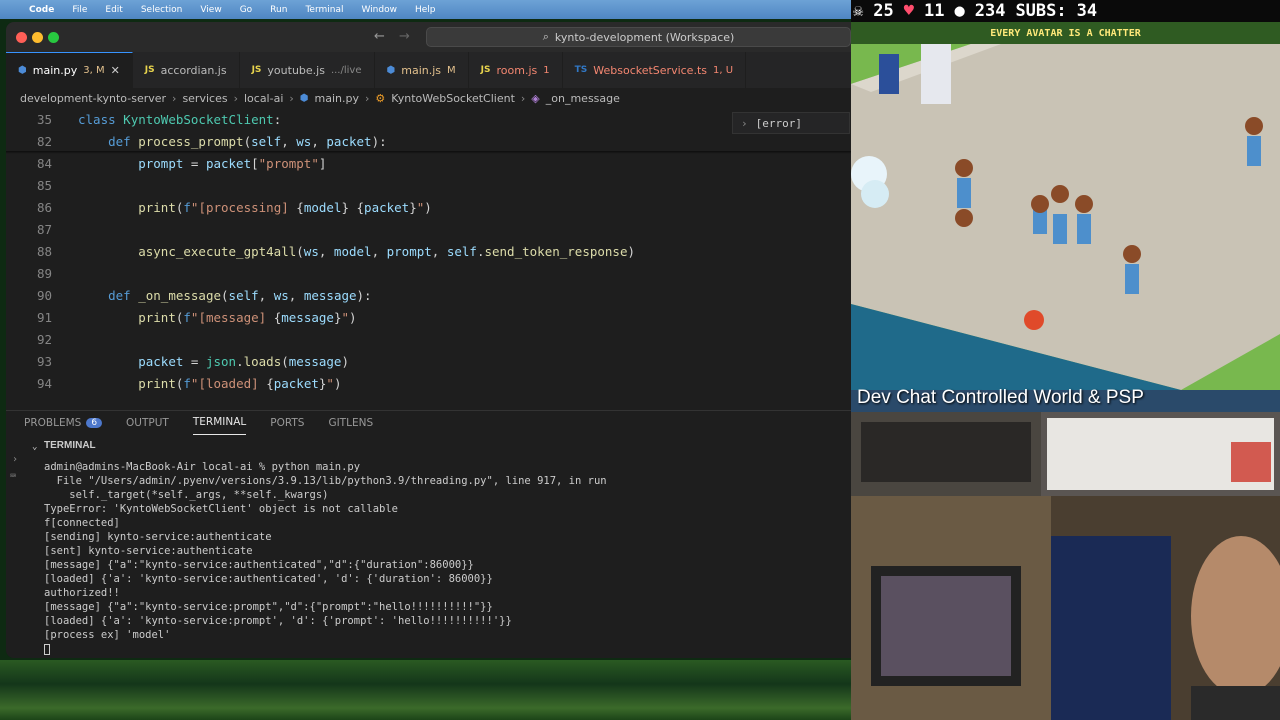 Image resolution: width=1280 pixels, height=720 pixels. What do you see at coordinates (113, 10) in the screenshot?
I see `menu-edit: Edit` at bounding box center [113, 10].